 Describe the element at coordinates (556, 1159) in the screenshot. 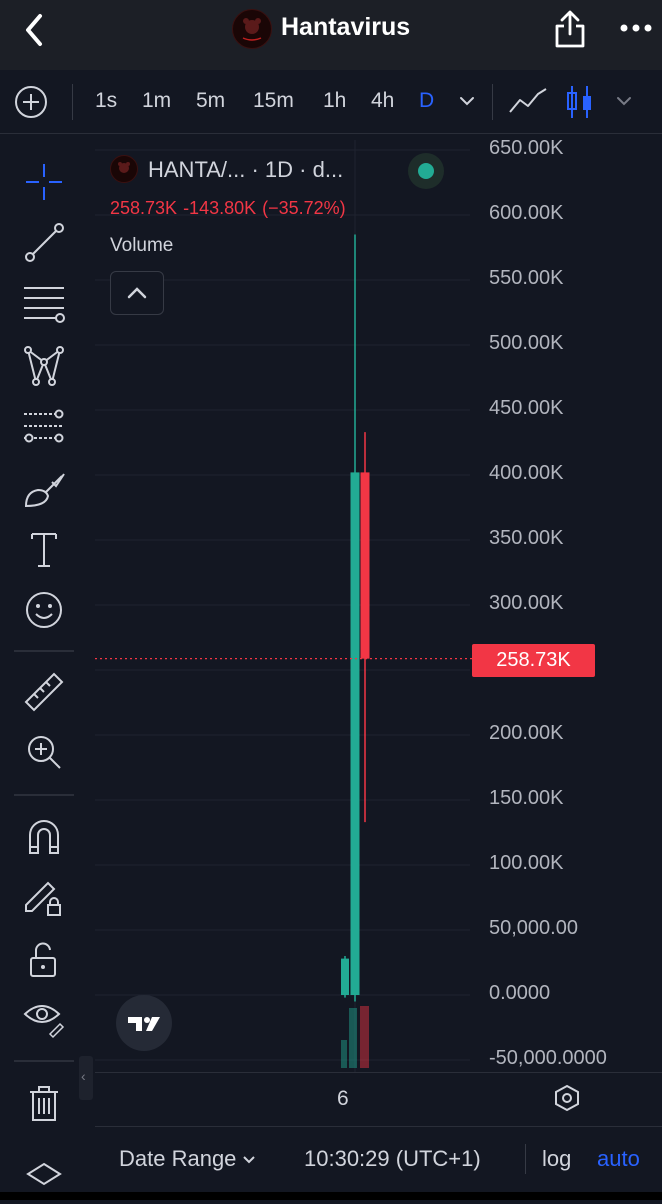

I see `log-scale-toggle: log` at that location.